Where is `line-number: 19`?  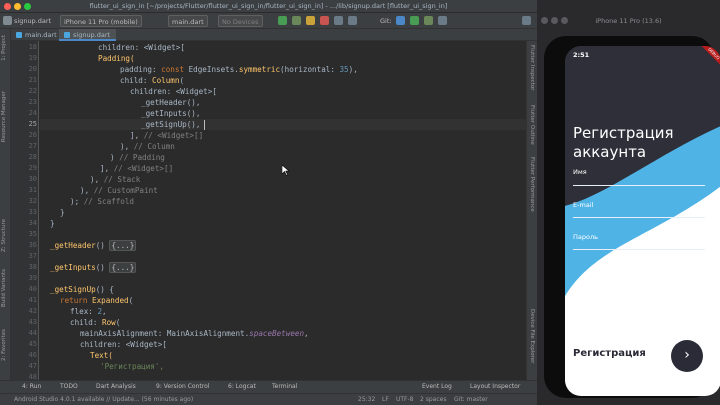
line-number: 19 is located at coordinates (32, 58).